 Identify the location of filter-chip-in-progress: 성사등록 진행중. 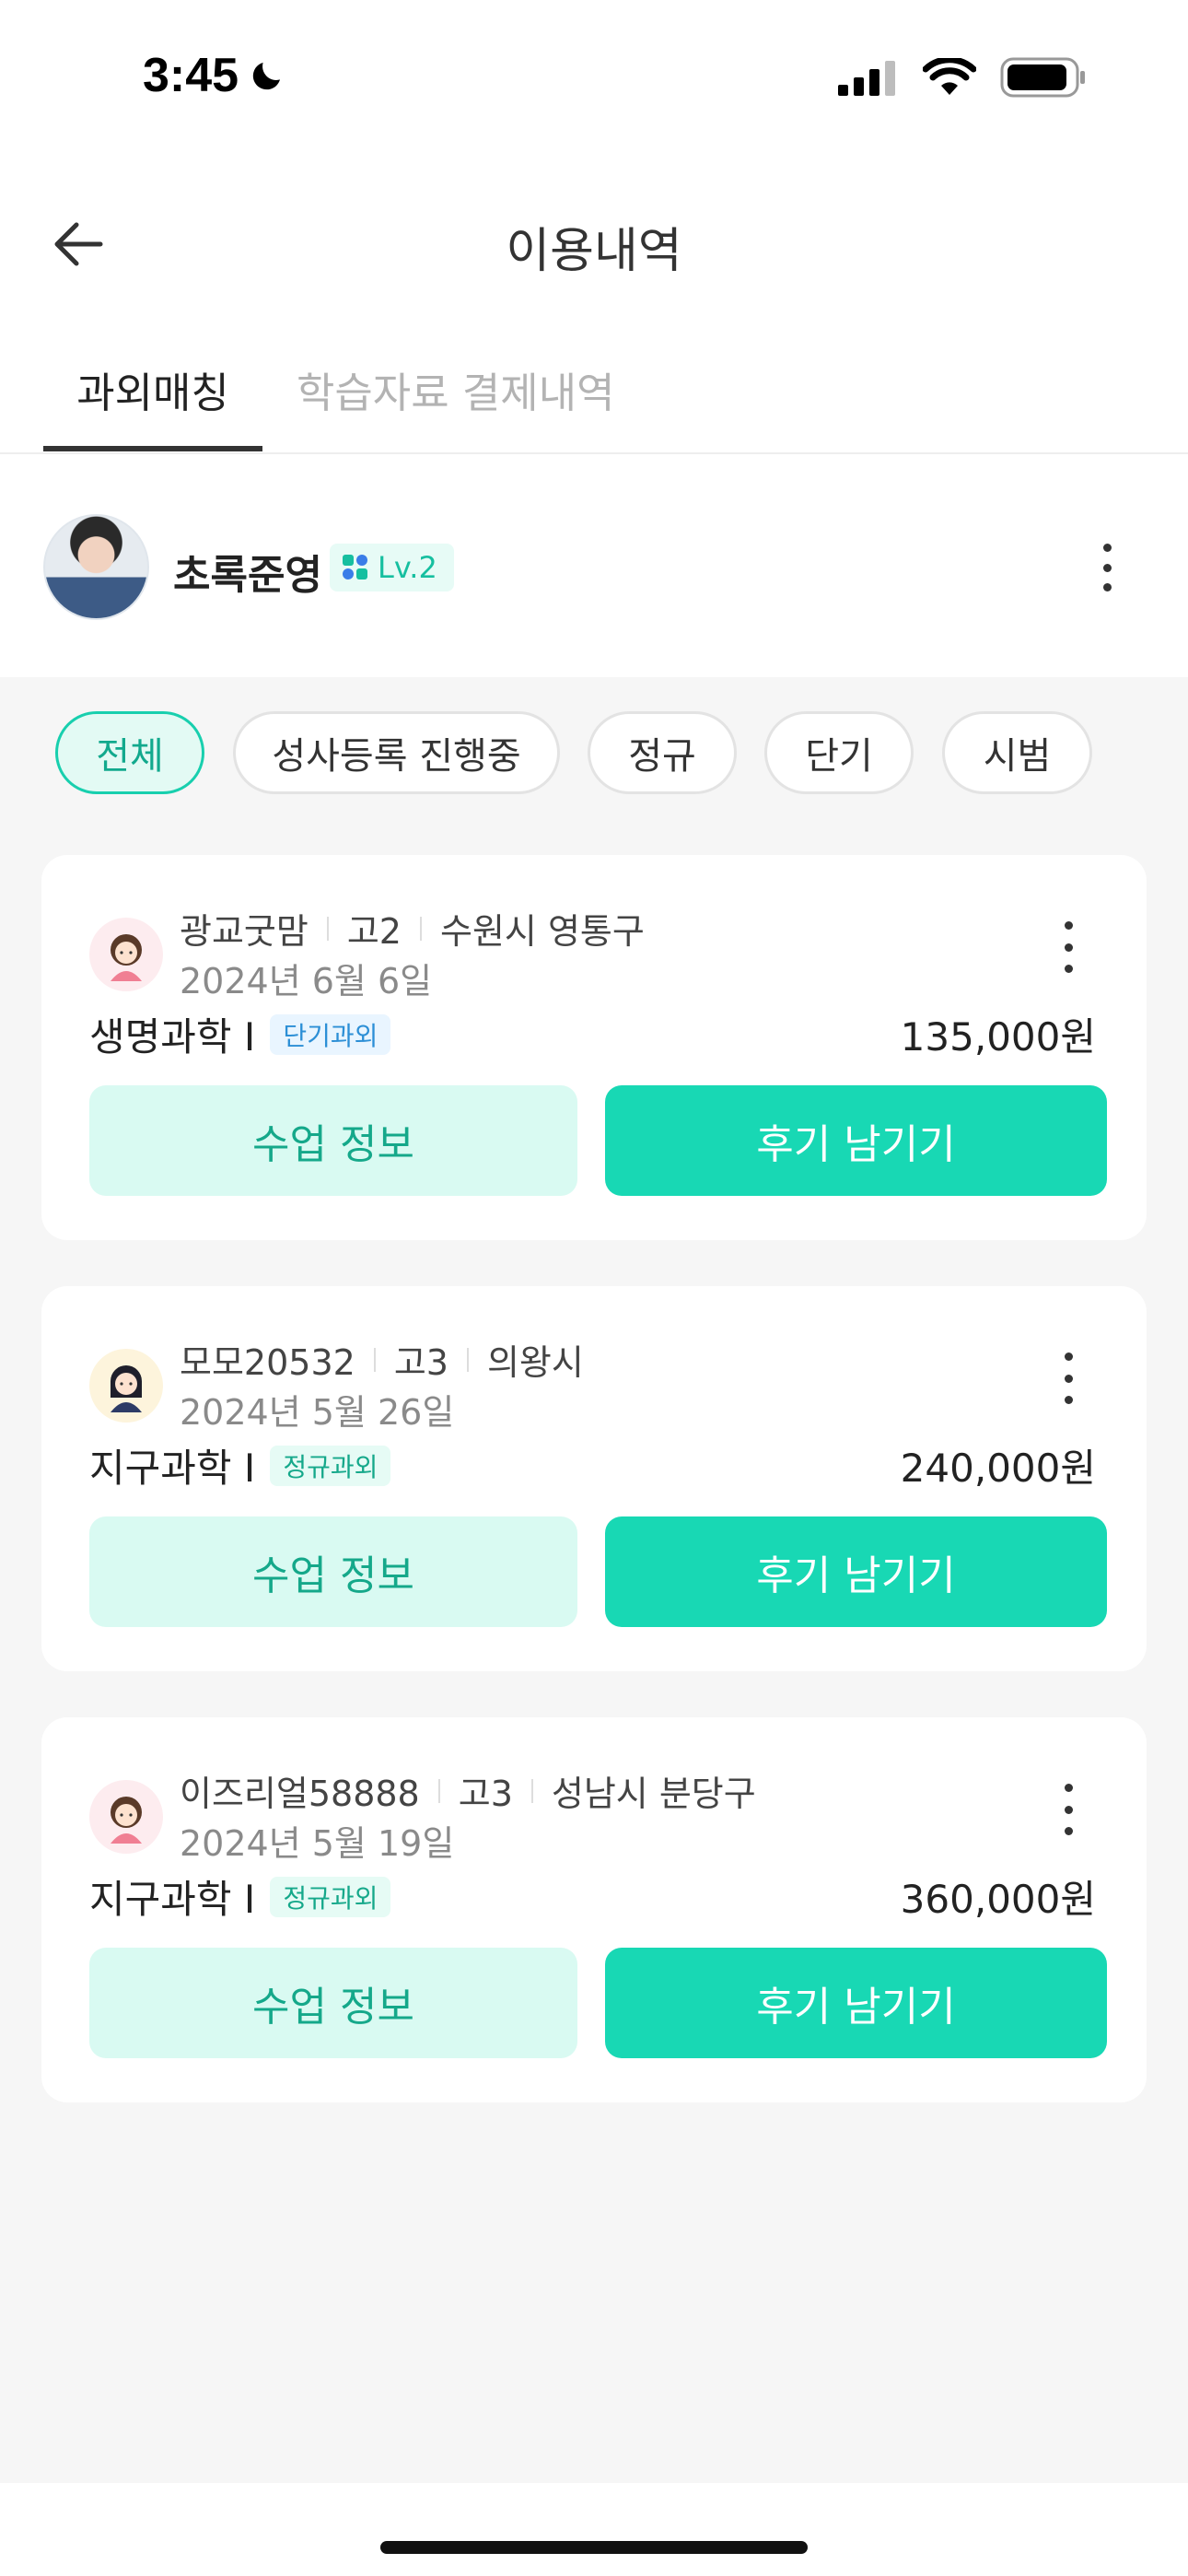
(396, 752).